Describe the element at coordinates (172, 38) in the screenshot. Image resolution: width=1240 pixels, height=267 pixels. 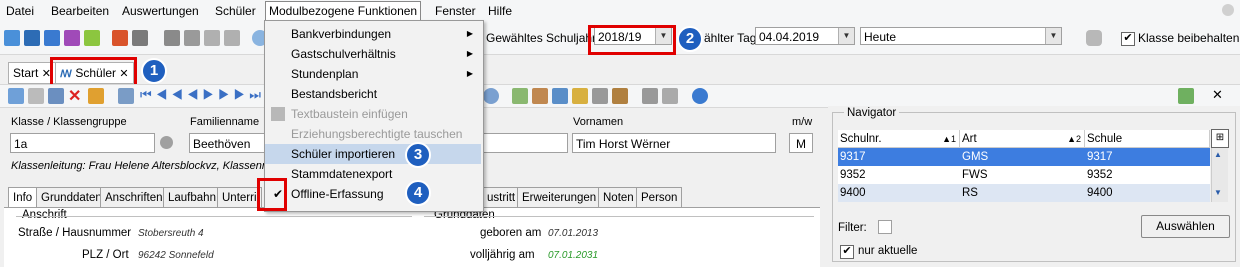
I see `copy-icon` at that location.